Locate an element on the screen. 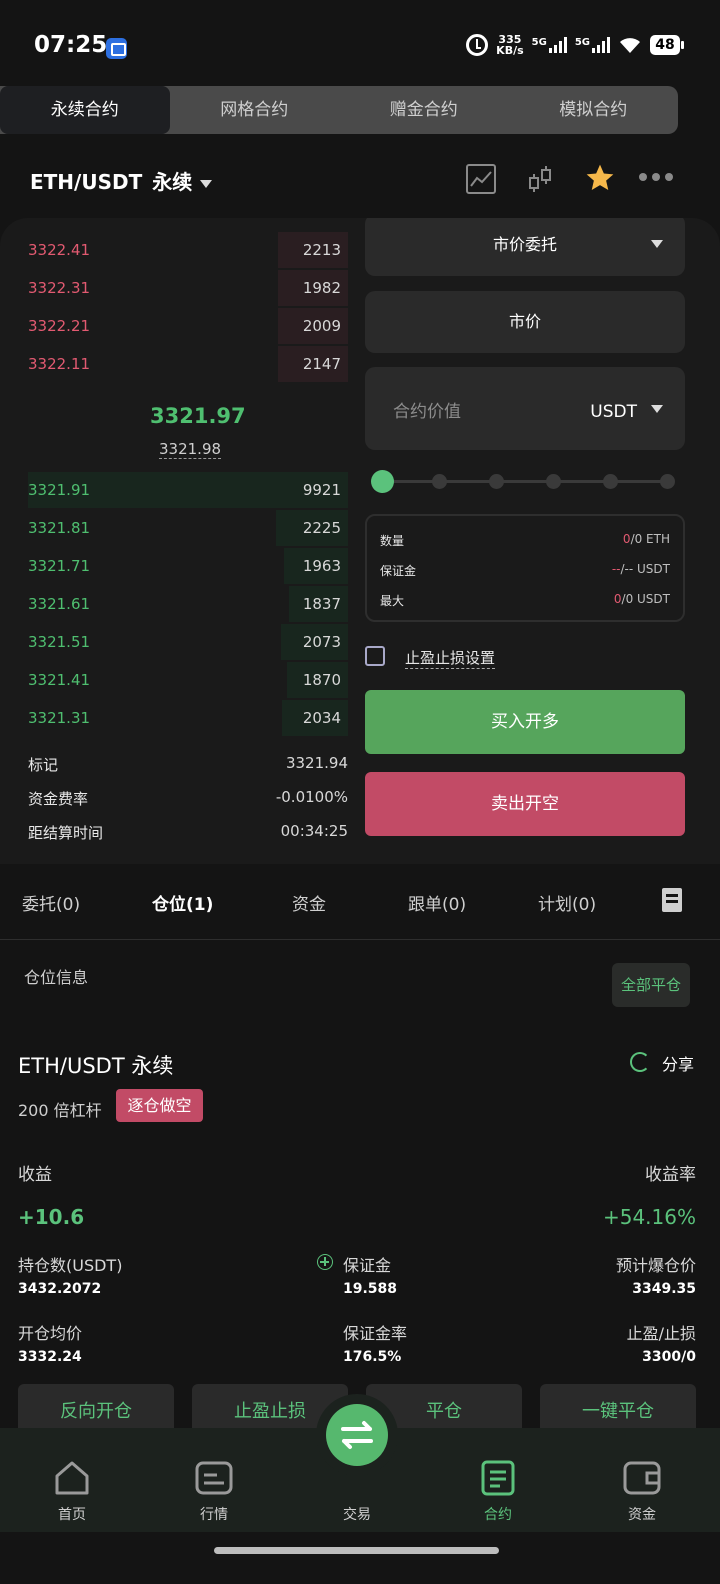  chevron-down-icon is located at coordinates (206, 183).